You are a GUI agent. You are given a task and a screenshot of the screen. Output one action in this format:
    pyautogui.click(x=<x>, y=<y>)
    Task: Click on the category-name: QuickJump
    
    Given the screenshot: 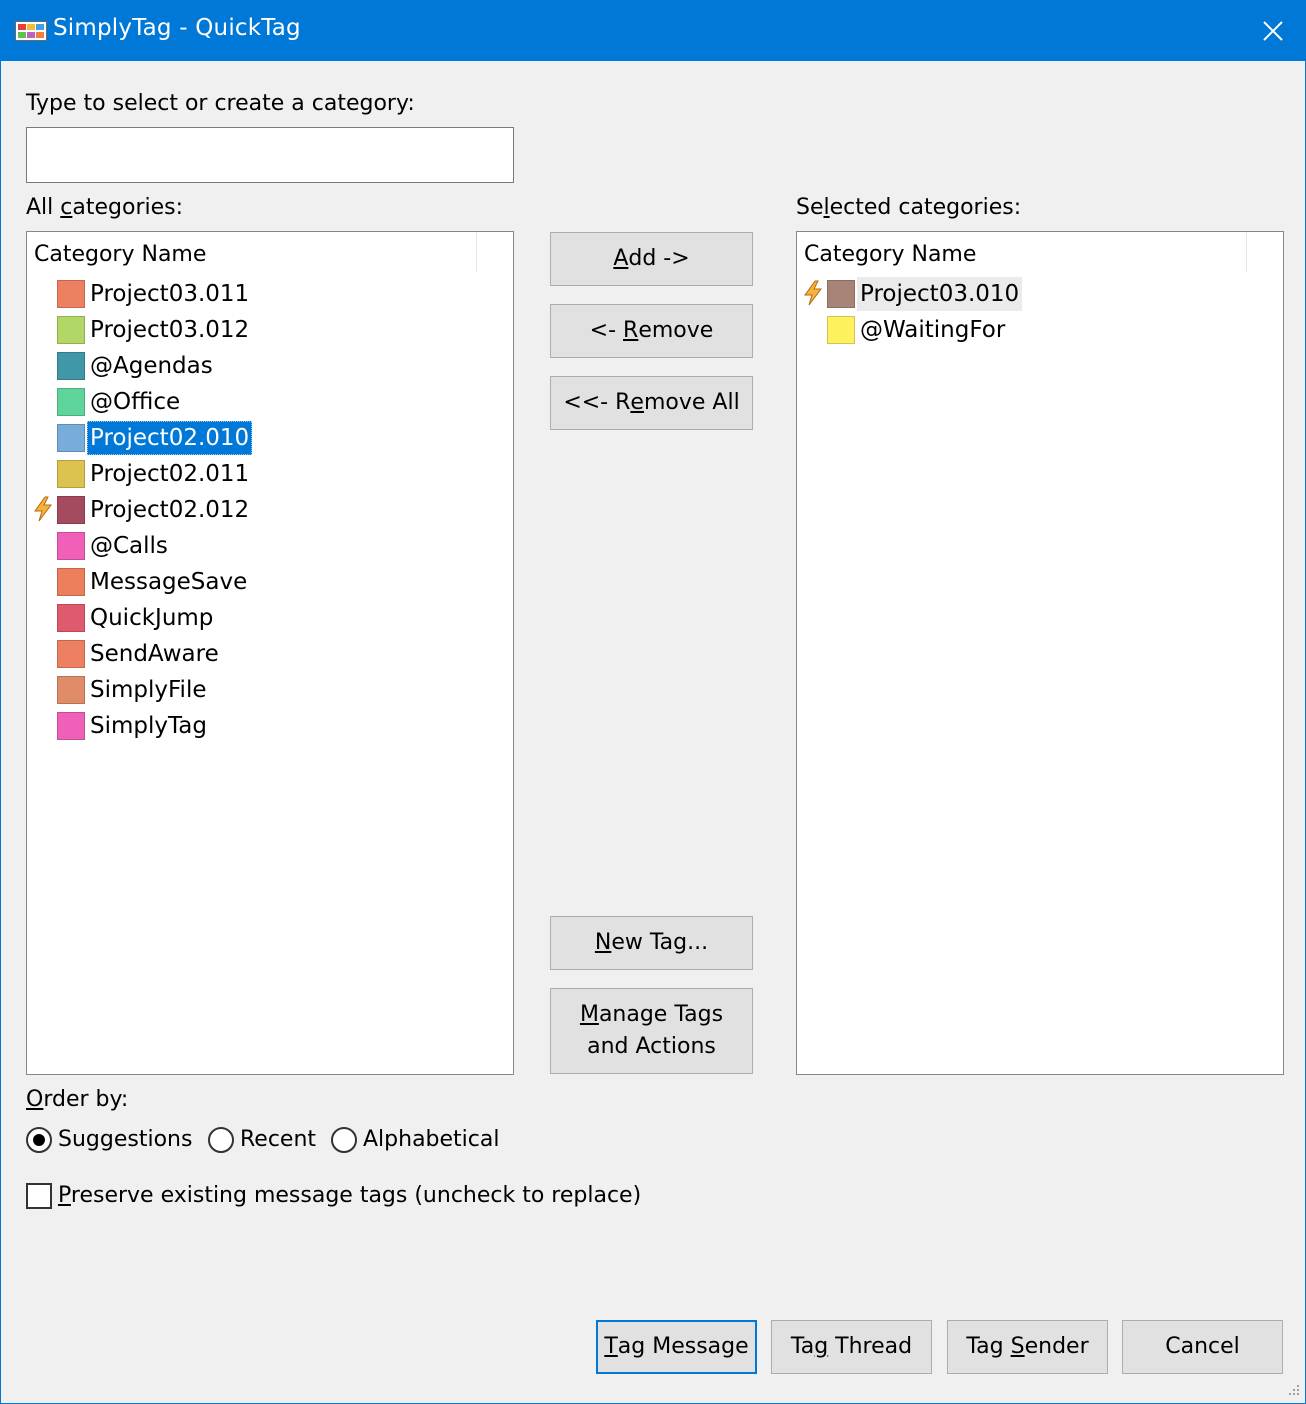 What is the action you would take?
    pyautogui.click(x=152, y=618)
    